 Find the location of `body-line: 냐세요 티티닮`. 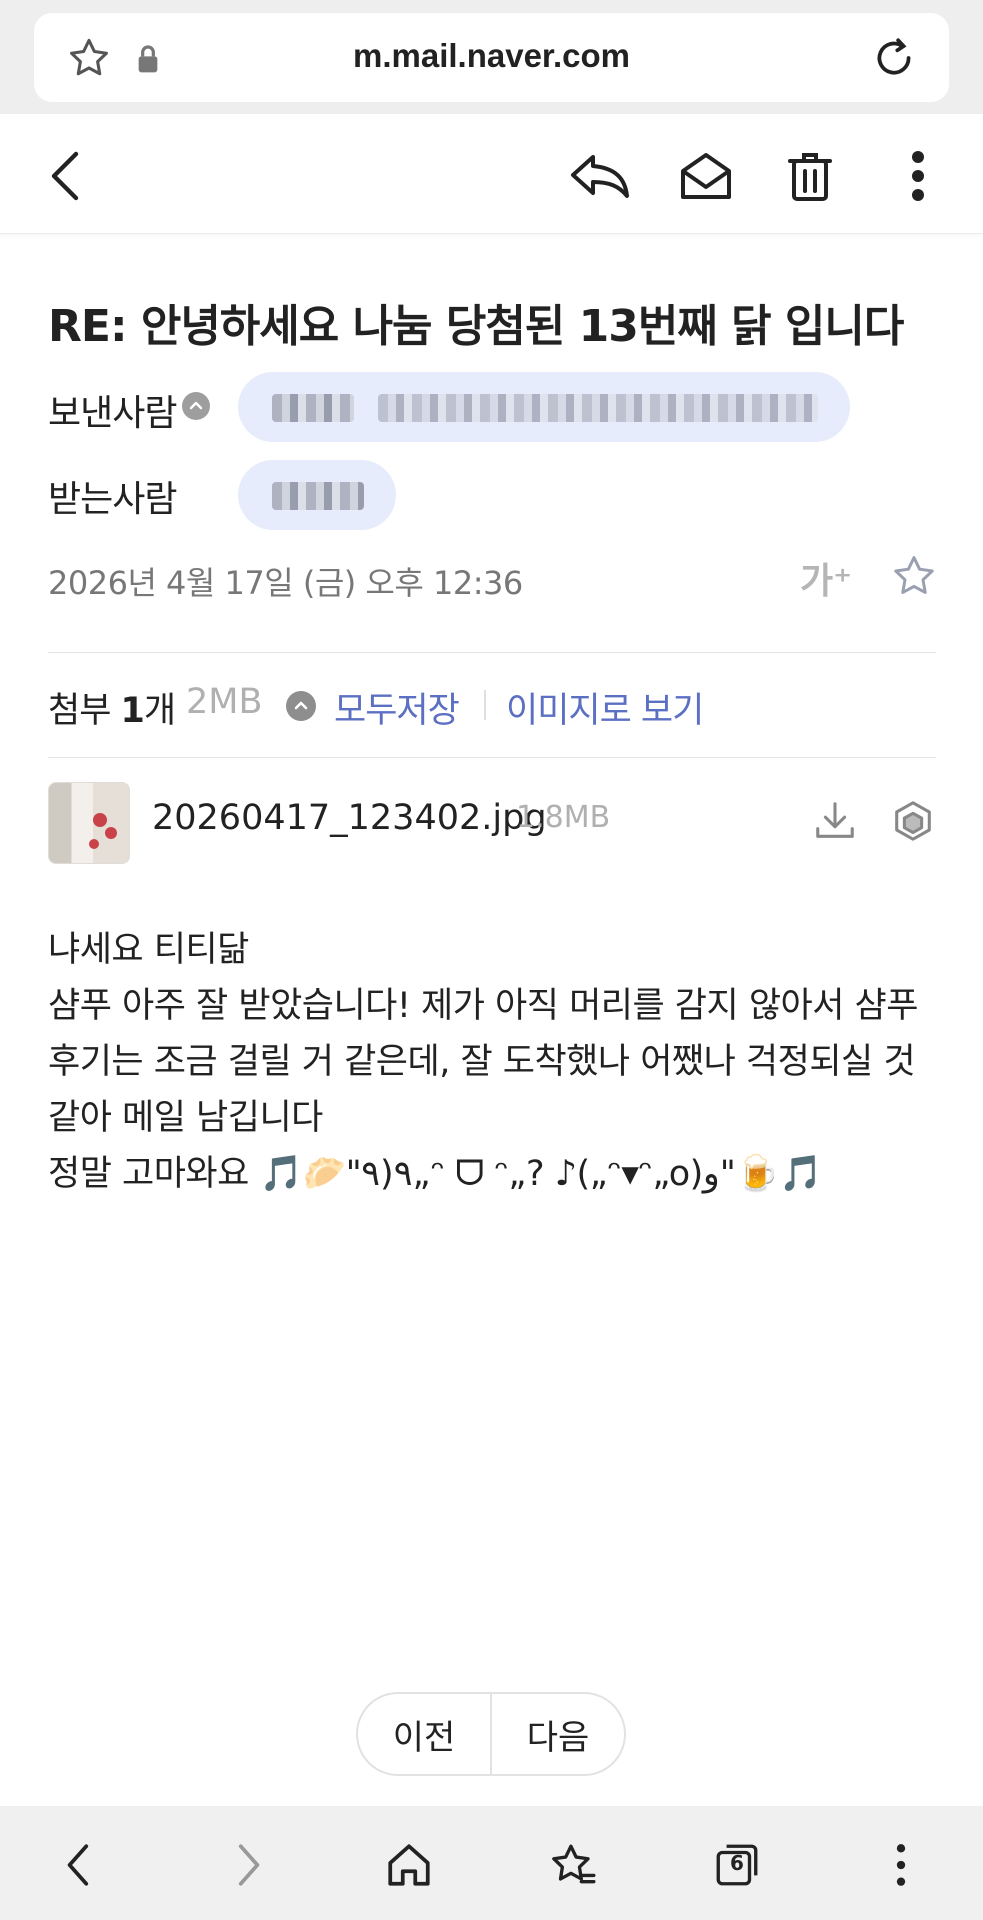

body-line: 냐세요 티티닮 is located at coordinates (148, 950).